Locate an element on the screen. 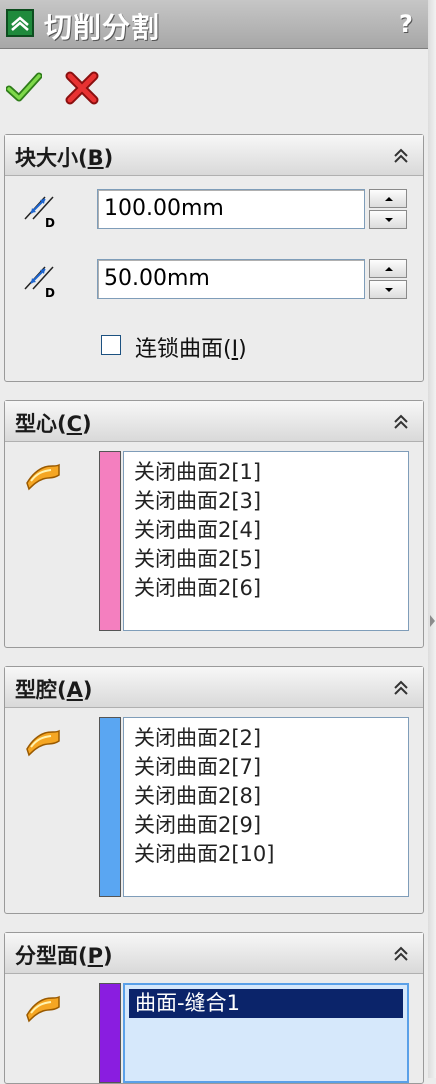 The height and width of the screenshot is (1084, 436). list-item: 关闭曲面2[7] is located at coordinates (266, 767).